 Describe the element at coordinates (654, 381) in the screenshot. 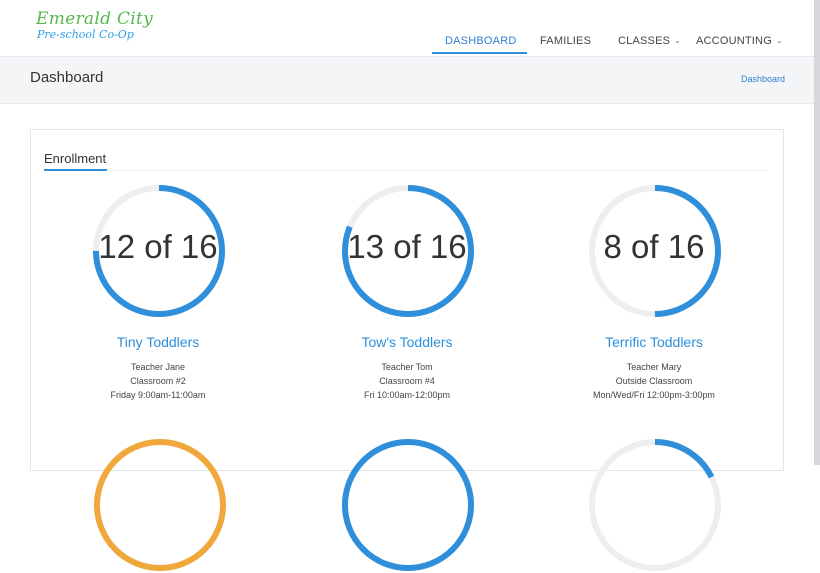

I see `class-room: Outside Classroom` at that location.